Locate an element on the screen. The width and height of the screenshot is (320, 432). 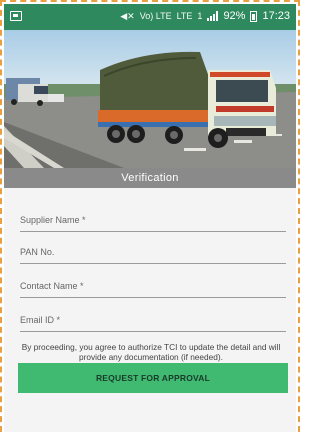
sim-label: 1 is located at coordinates (200, 16).